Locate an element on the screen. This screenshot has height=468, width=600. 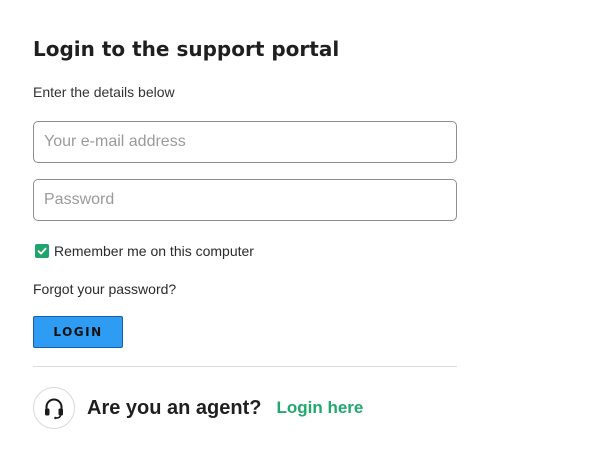
page-title: Login to the support portal is located at coordinates (186, 49).